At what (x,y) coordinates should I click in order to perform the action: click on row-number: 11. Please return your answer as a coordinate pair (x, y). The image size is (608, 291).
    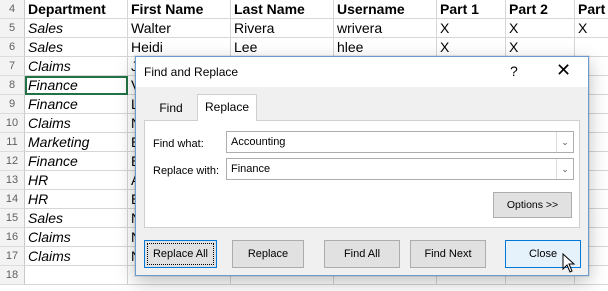
    Looking at the image, I should click on (12, 142).